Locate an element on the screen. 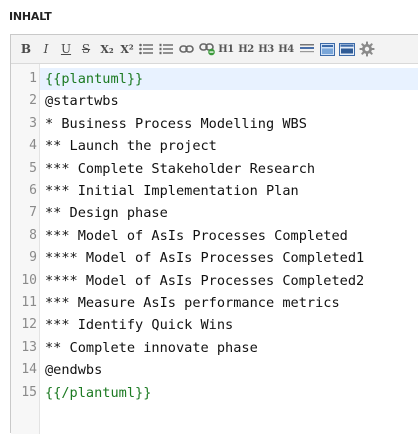  html-icon is located at coordinates (347, 49).